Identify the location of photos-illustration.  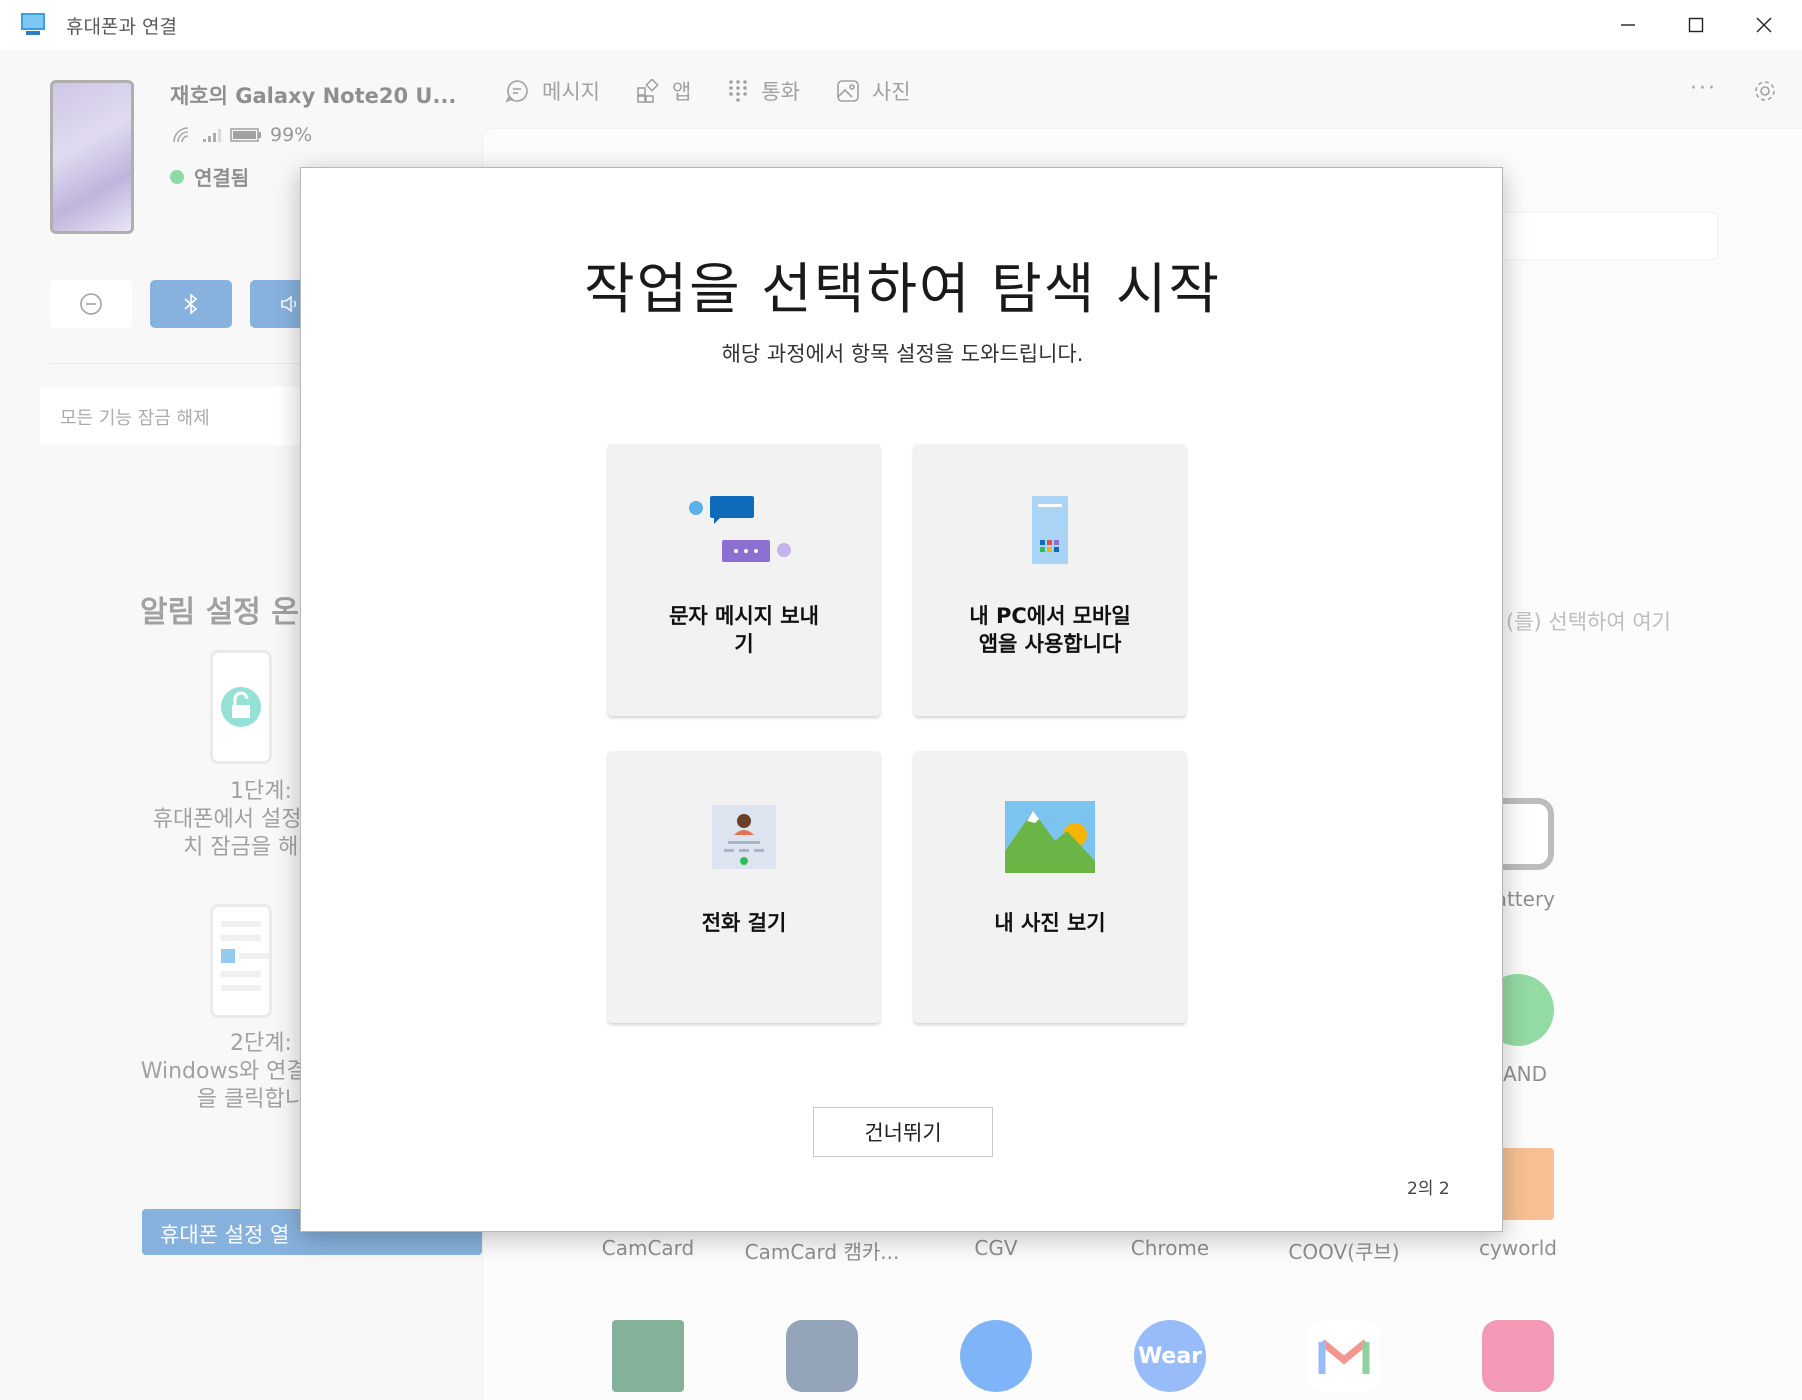
(1050, 851).